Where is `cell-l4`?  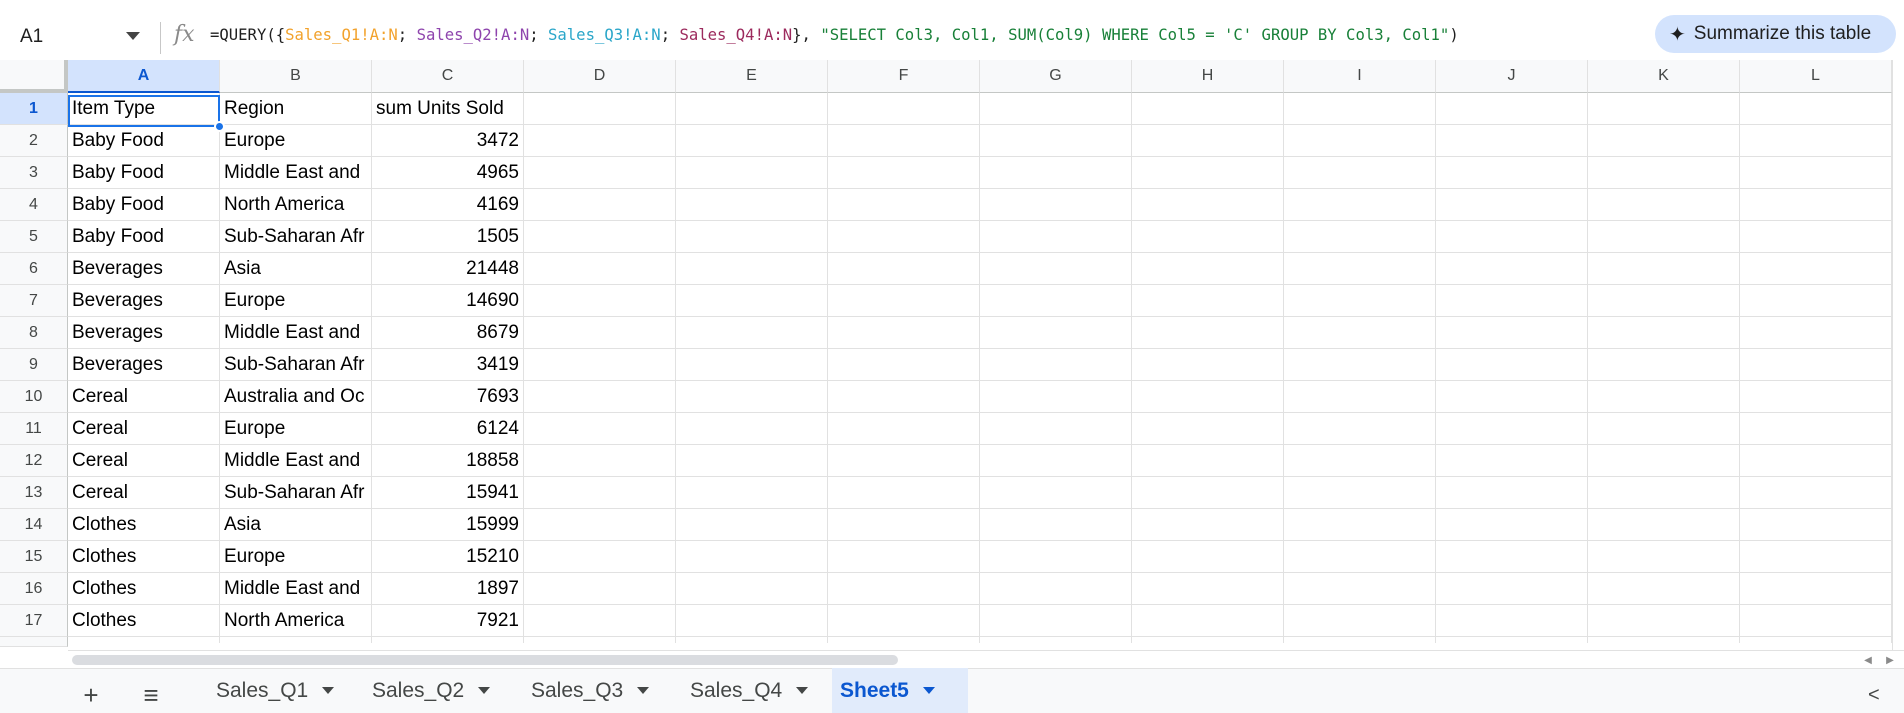
cell-l4 is located at coordinates (1816, 205).